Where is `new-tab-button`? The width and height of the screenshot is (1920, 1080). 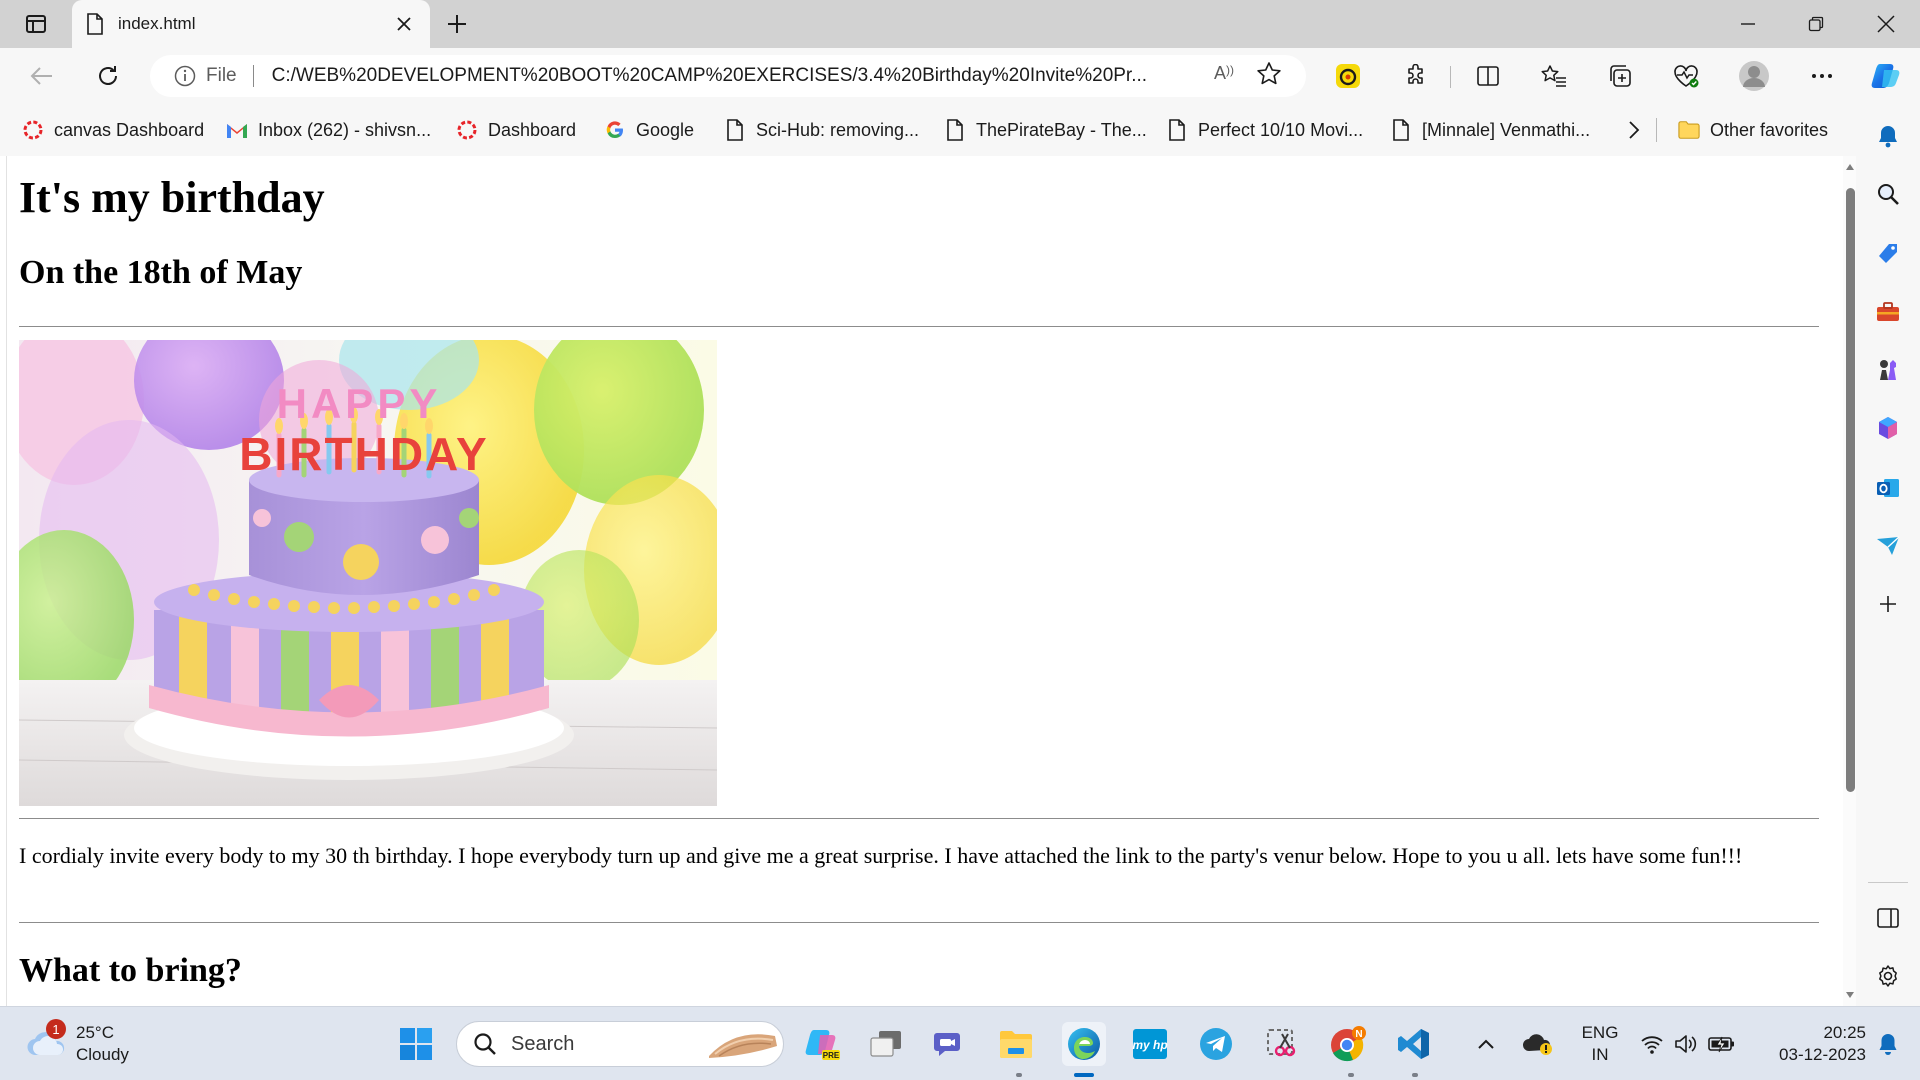 new-tab-button is located at coordinates (457, 24).